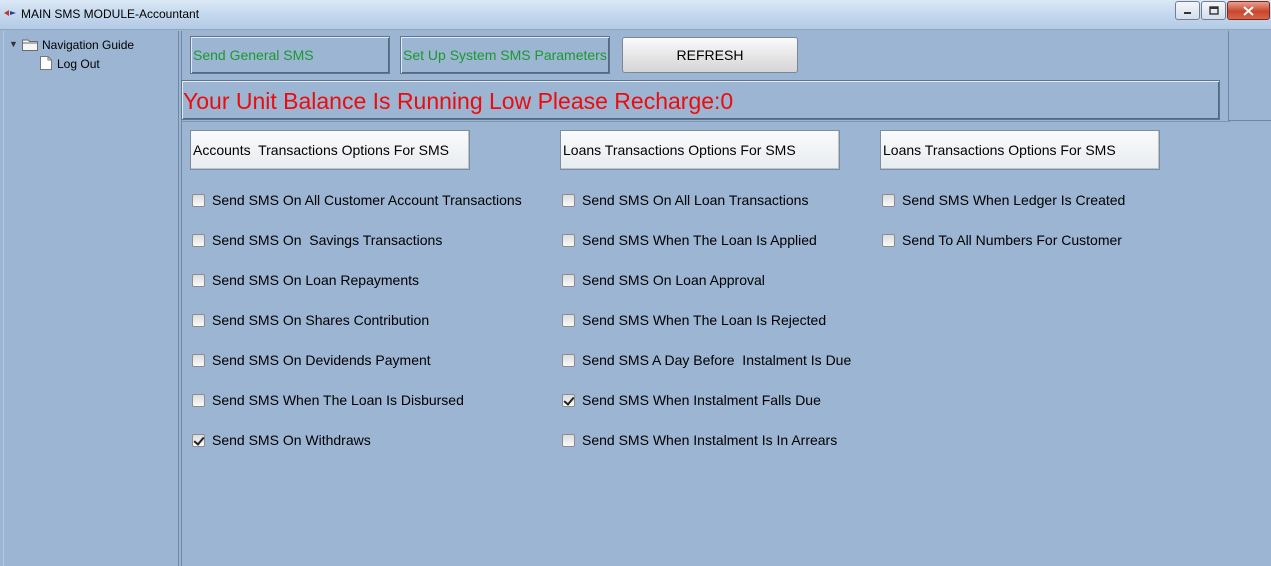  What do you see at coordinates (321, 320) in the screenshot?
I see `option-label: Send SMS On Shares Contribution` at bounding box center [321, 320].